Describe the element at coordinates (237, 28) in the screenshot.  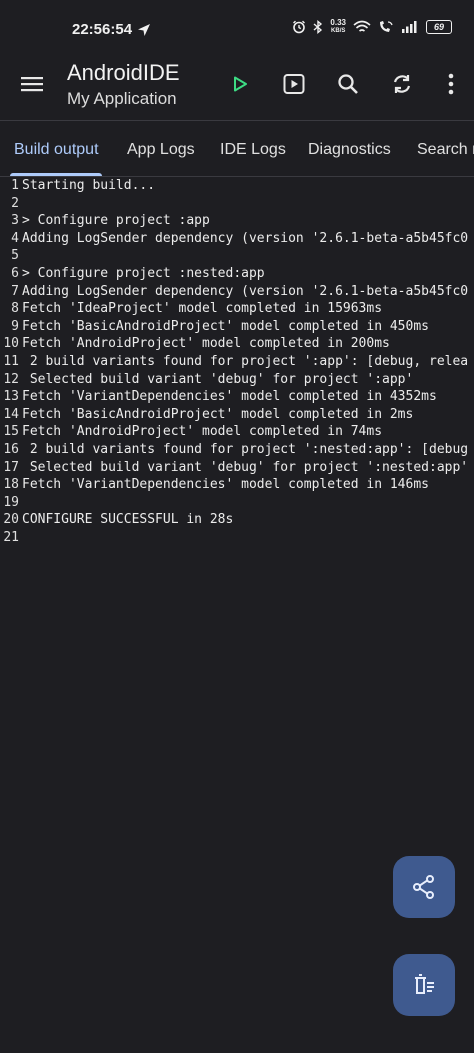
I see `status-bar: 22:56:54 0.33 KB/S 69` at that location.